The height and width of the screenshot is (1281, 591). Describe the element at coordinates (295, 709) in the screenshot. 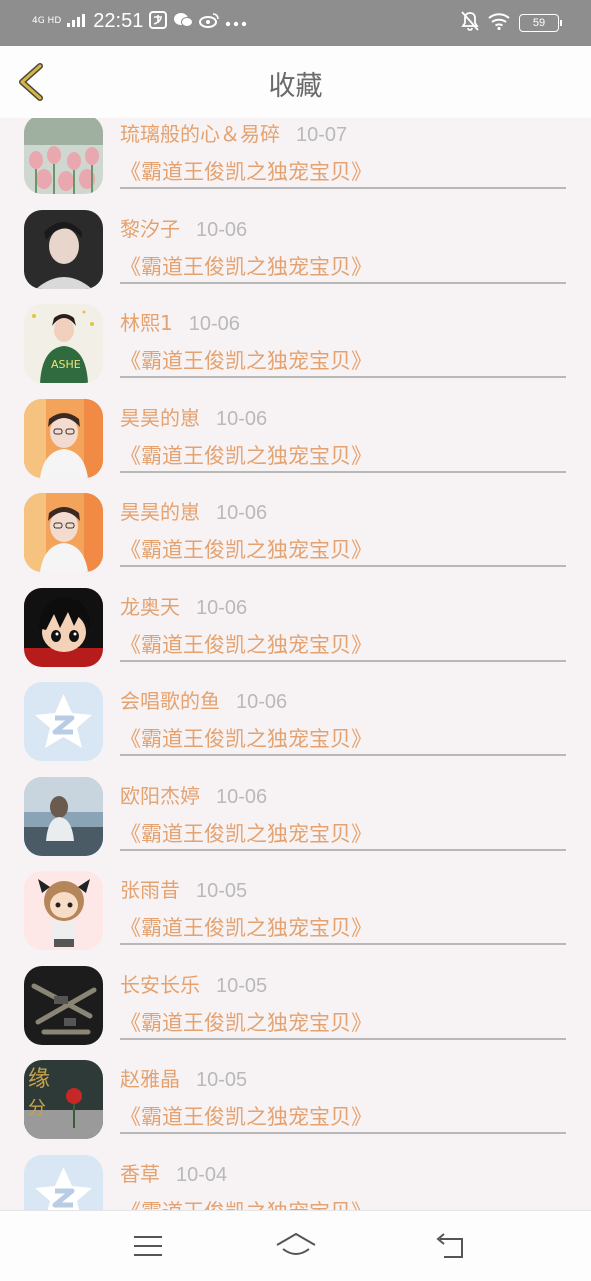

I see `list-item: 会唱歌的鱼 10-06 《霸道王俊凯之独宠宝贝》` at that location.